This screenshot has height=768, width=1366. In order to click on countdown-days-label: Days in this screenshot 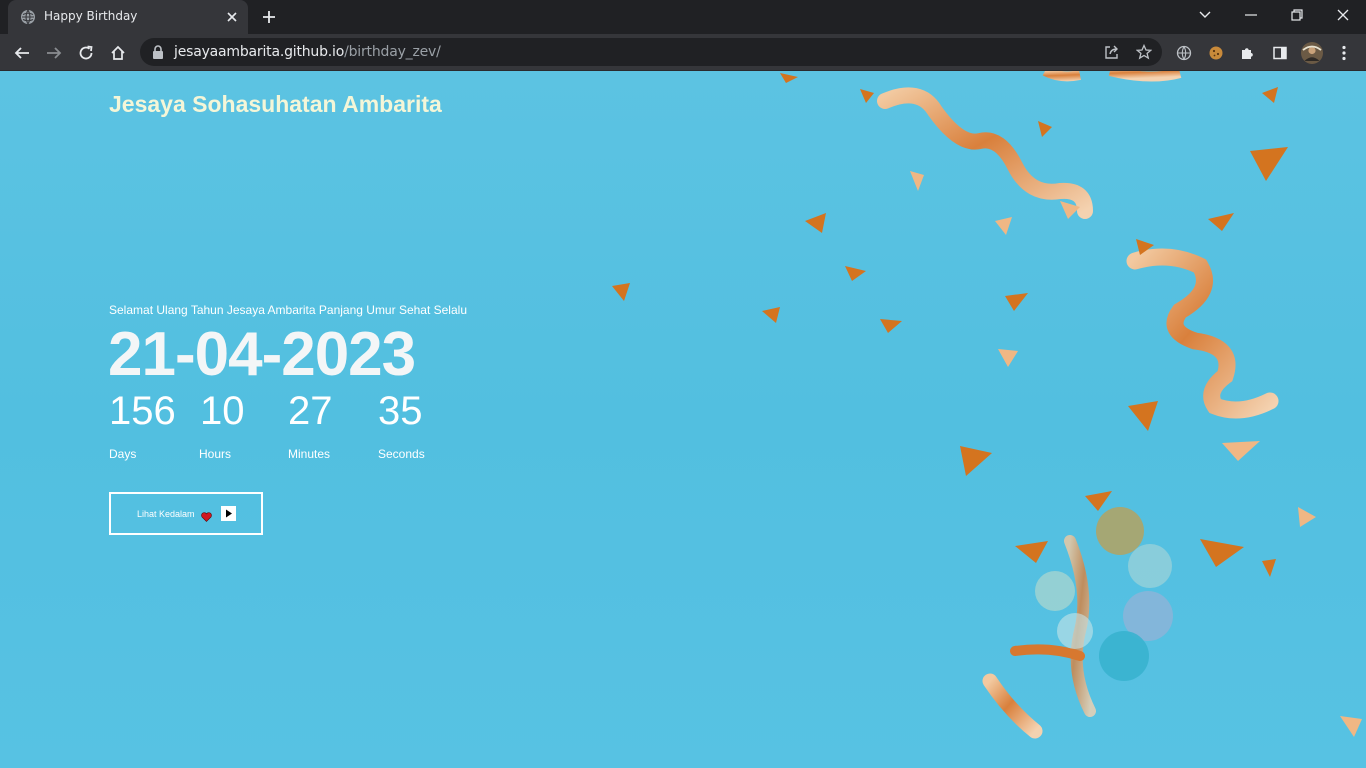, I will do `click(123, 454)`.